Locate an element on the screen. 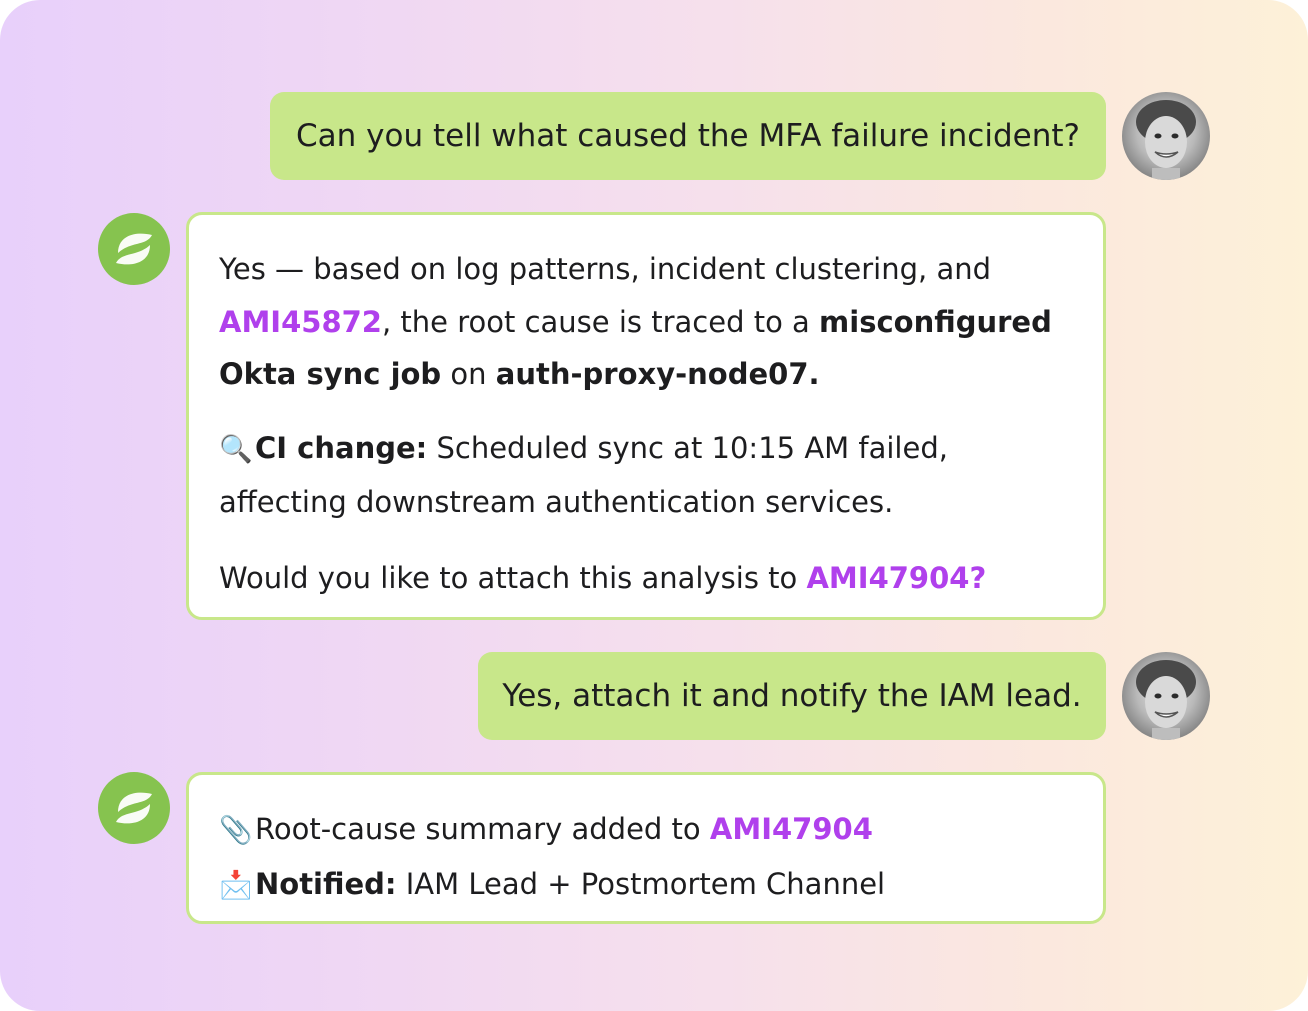 The image size is (1308, 1011). incident-link-ami47904: AMI47904 is located at coordinates (791, 829).